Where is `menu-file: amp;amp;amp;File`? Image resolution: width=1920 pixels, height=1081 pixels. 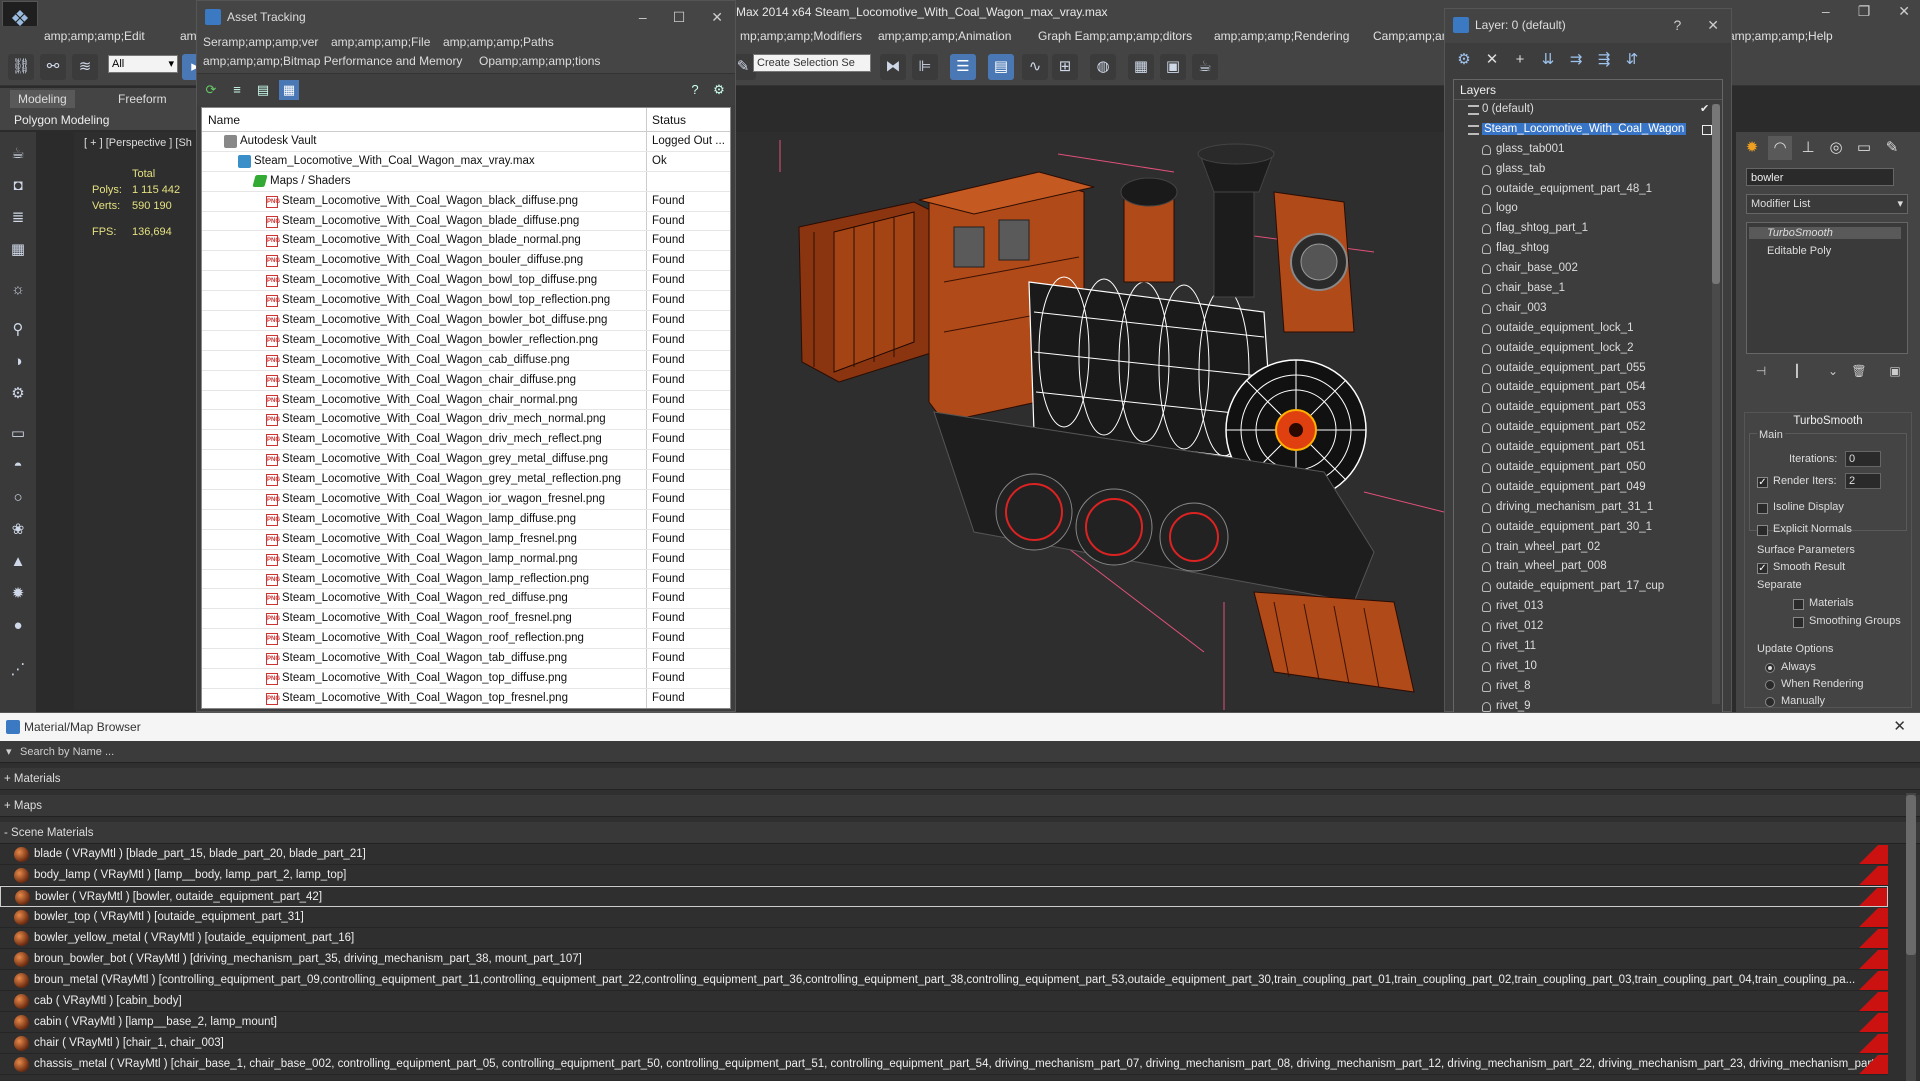 menu-file: amp;amp;amp;File is located at coordinates (380, 42).